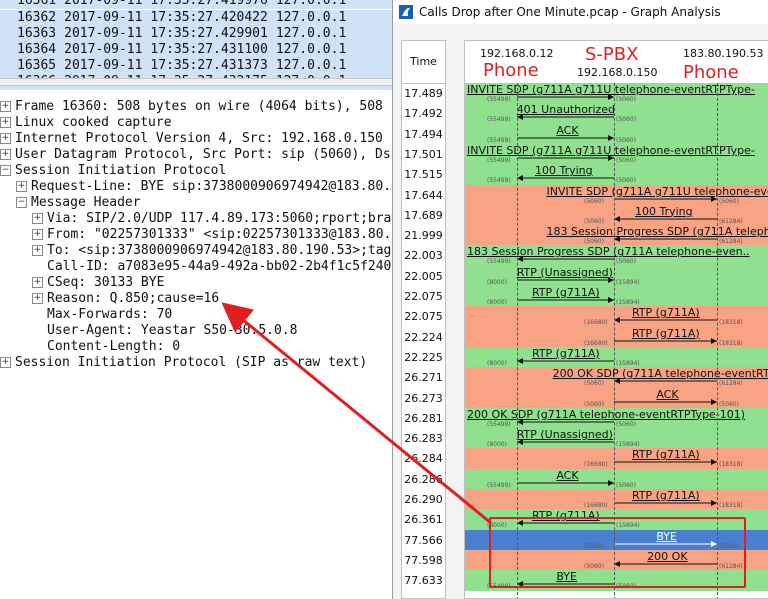  Describe the element at coordinates (196, 347) in the screenshot. I see `detail-row: +Content-Length: 0` at that location.